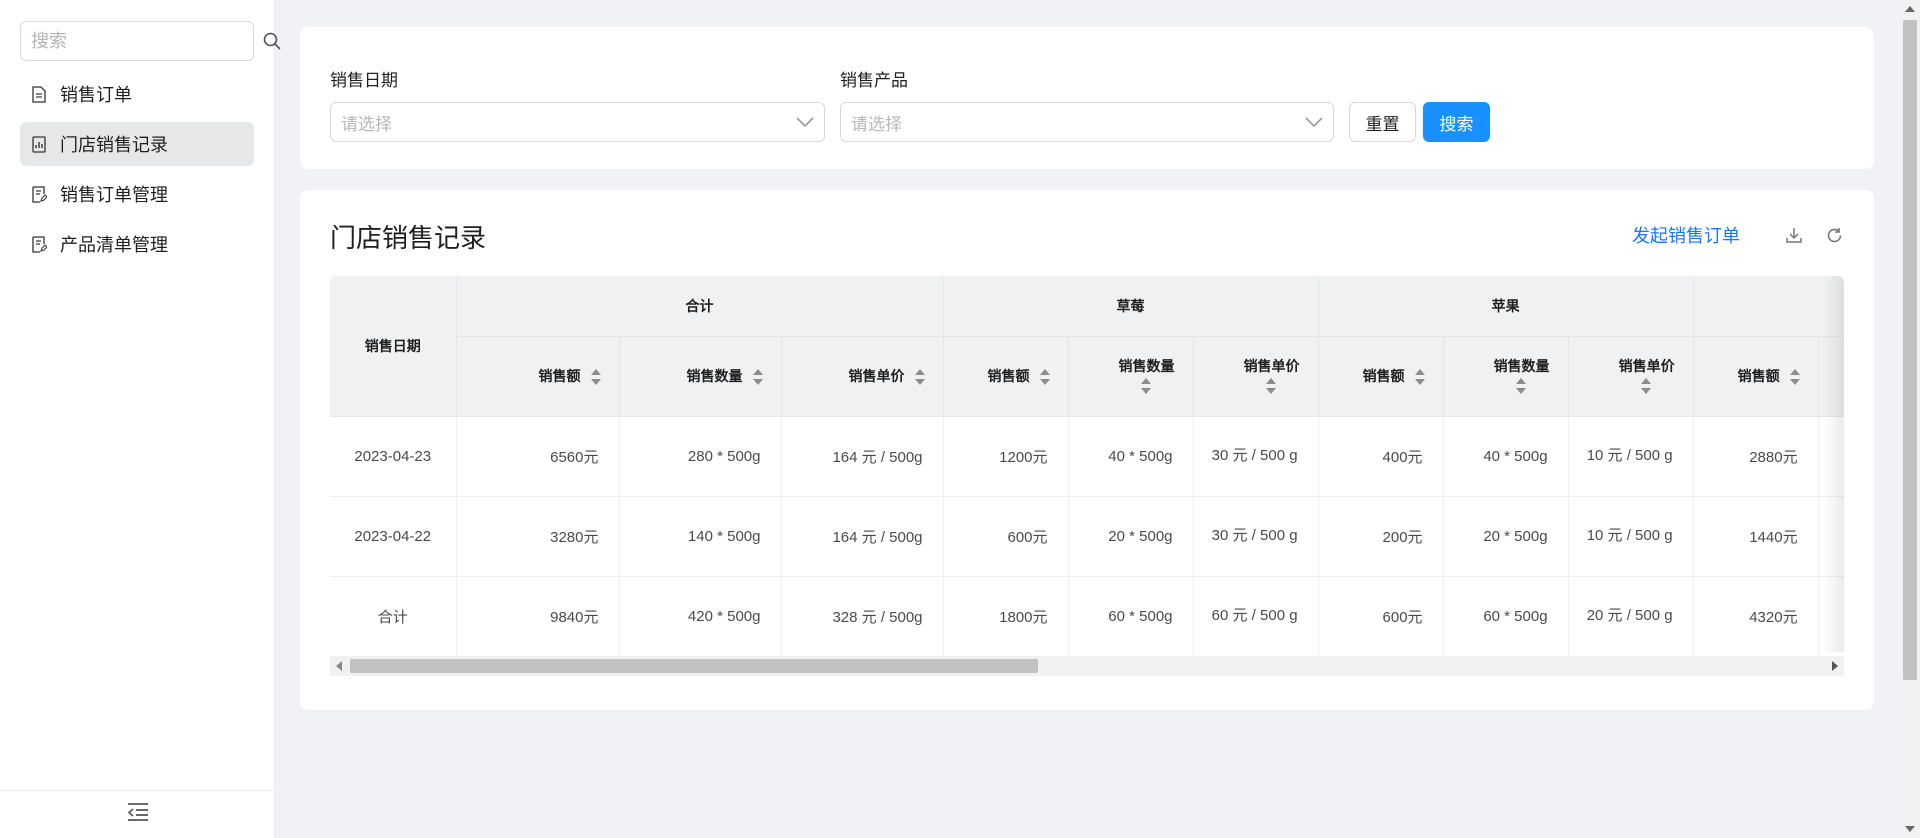 This screenshot has height=838, width=1920. Describe the element at coordinates (1910, 829) in the screenshot. I see `scroll-down-arrow-icon` at that location.